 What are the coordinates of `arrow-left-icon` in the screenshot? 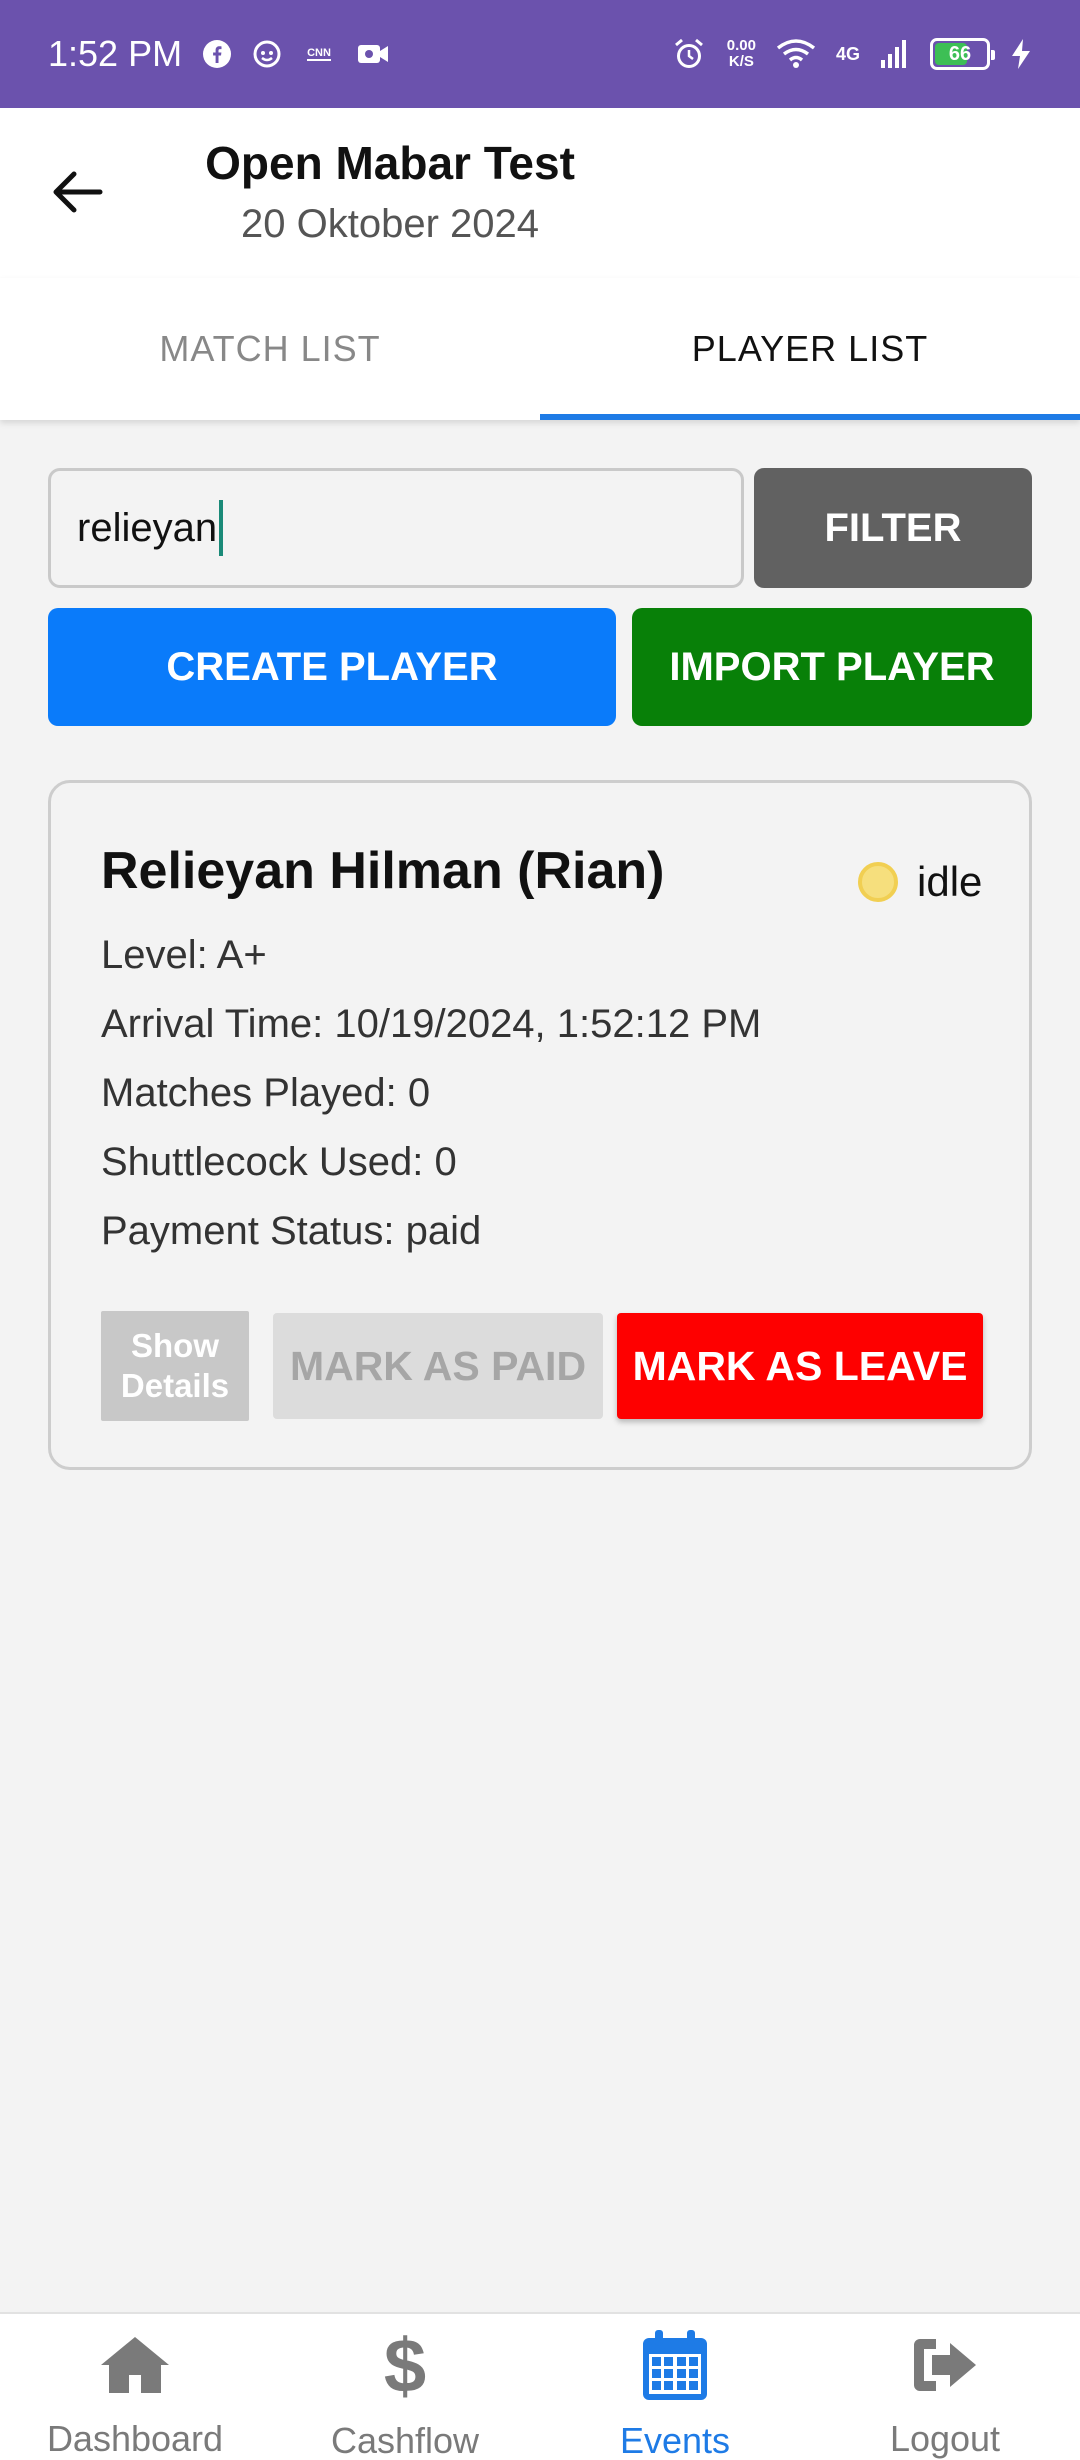 It's located at (78, 192).